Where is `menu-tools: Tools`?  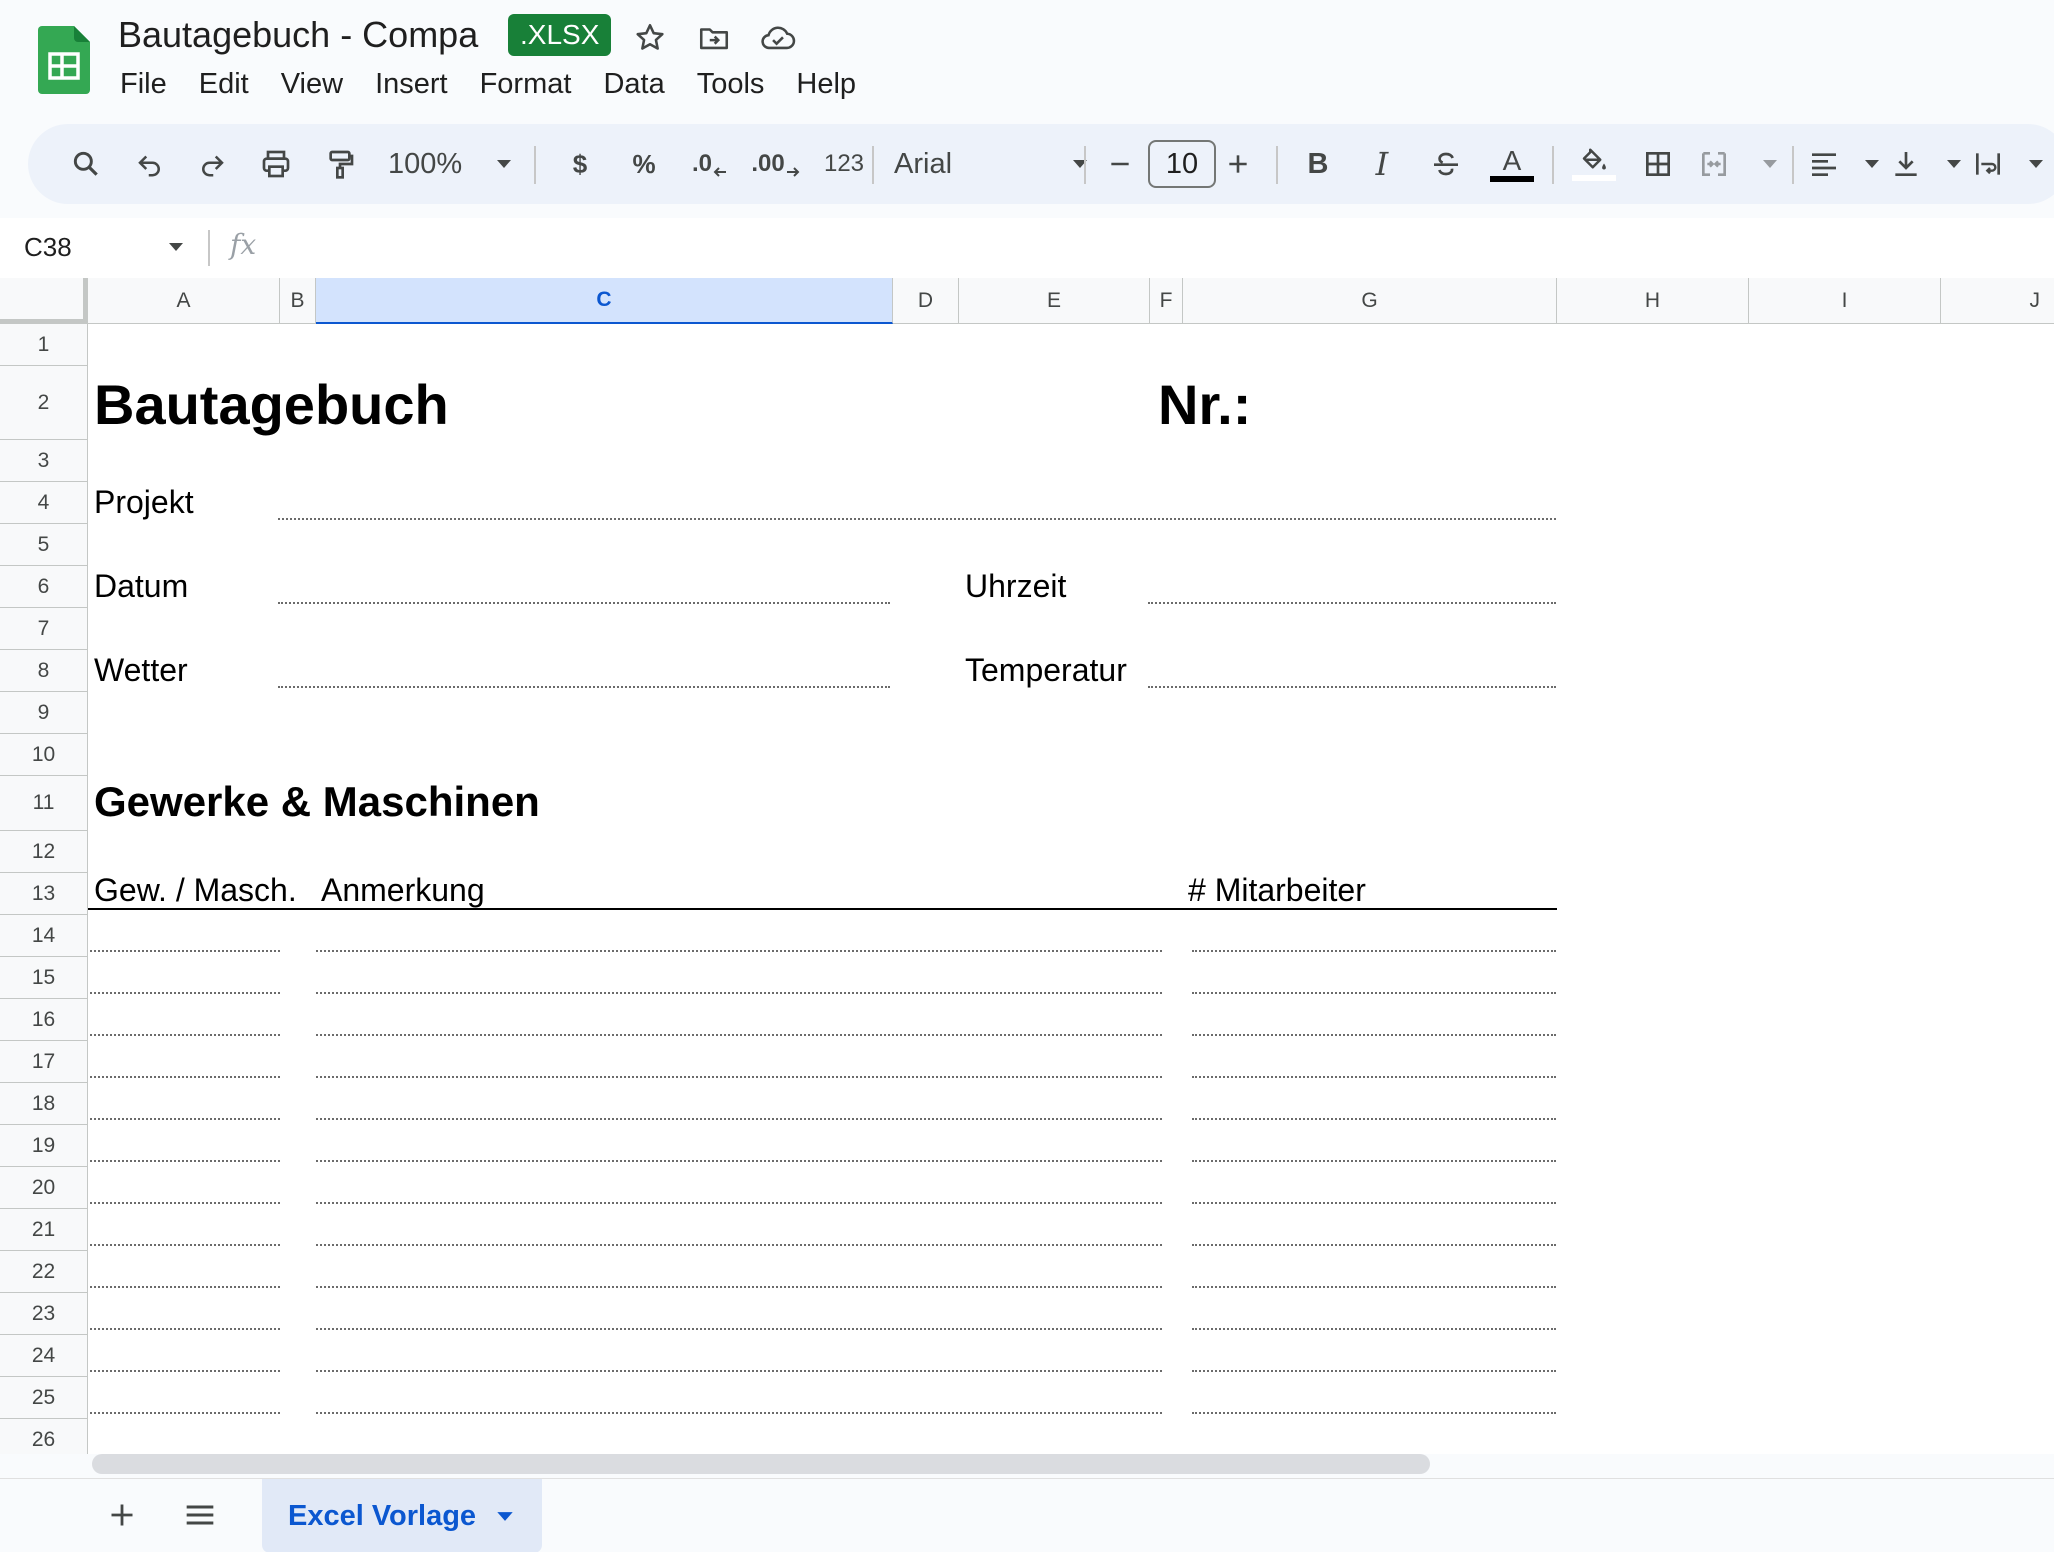
menu-tools: Tools is located at coordinates (731, 84).